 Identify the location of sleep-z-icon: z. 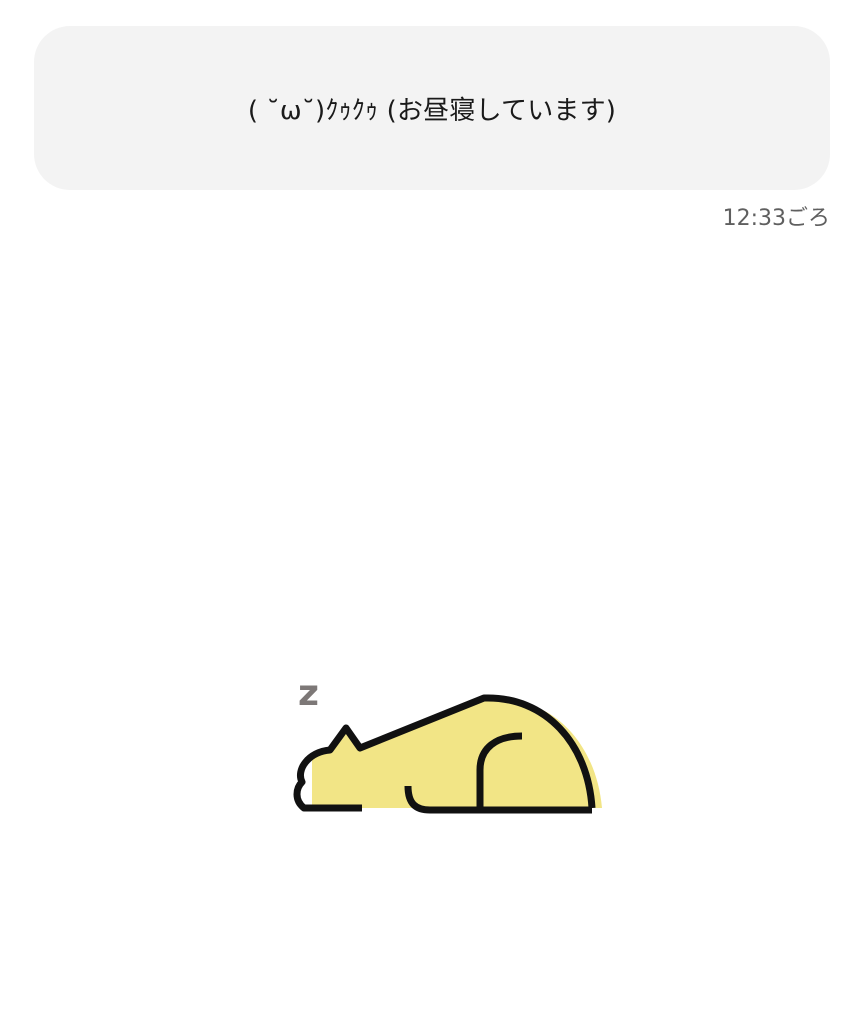
(308, 693).